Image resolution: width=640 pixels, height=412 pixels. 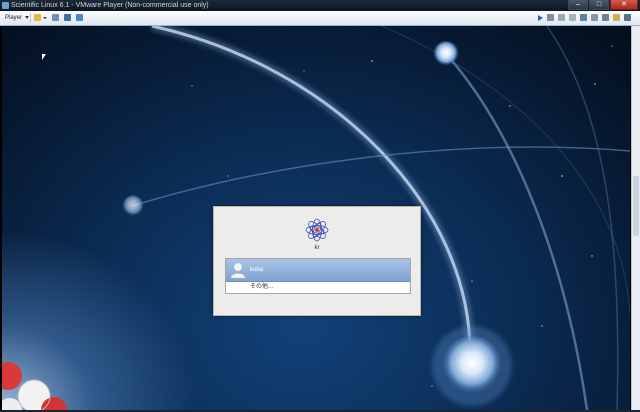 I want to click on vertical-scrollbar, so click(x=635, y=218).